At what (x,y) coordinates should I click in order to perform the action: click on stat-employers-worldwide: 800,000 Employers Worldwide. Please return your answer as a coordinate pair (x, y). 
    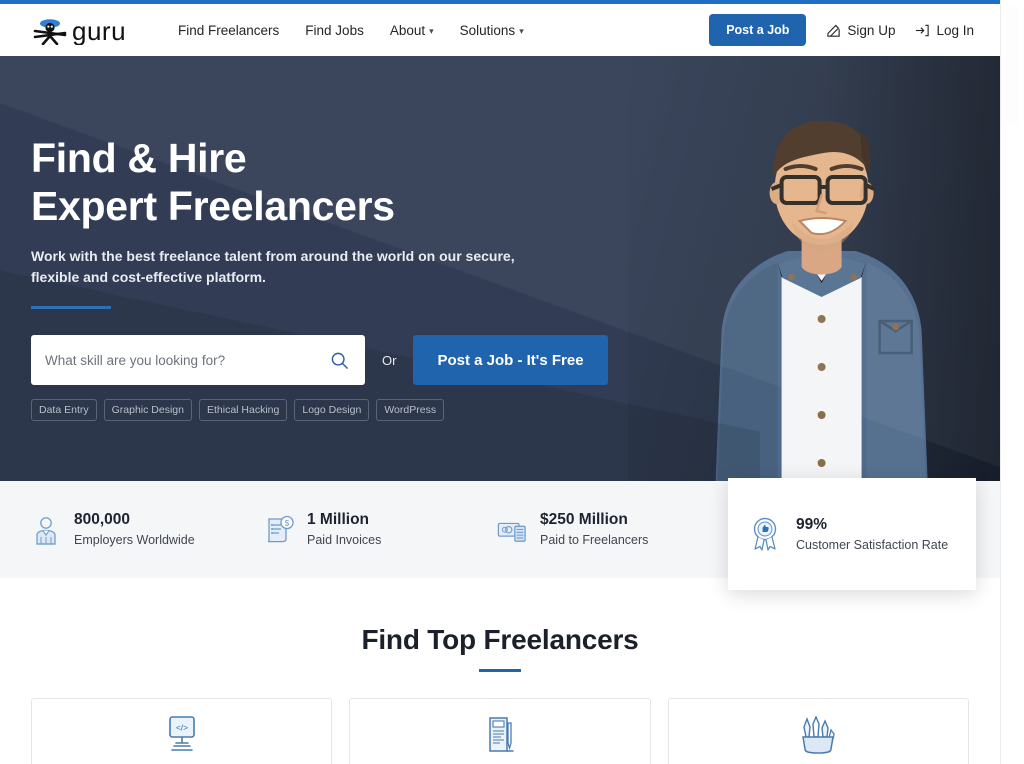
    Looking at the image, I should click on (147, 529).